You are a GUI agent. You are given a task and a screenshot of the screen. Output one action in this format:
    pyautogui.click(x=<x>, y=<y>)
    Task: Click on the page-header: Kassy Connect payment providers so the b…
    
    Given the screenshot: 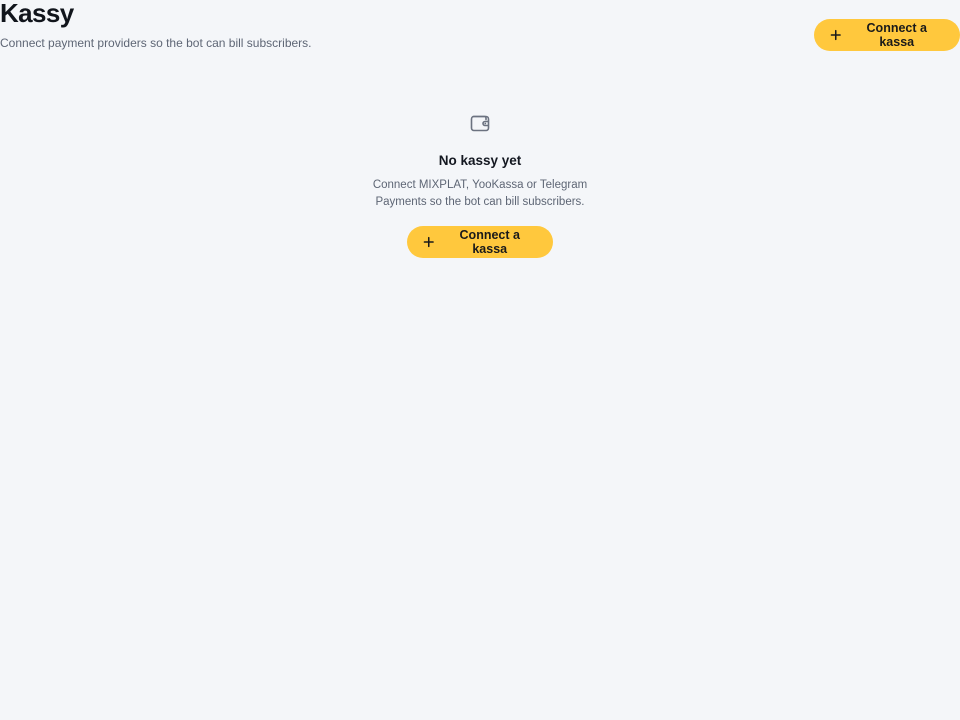 What is the action you would take?
    pyautogui.click(x=480, y=30)
    